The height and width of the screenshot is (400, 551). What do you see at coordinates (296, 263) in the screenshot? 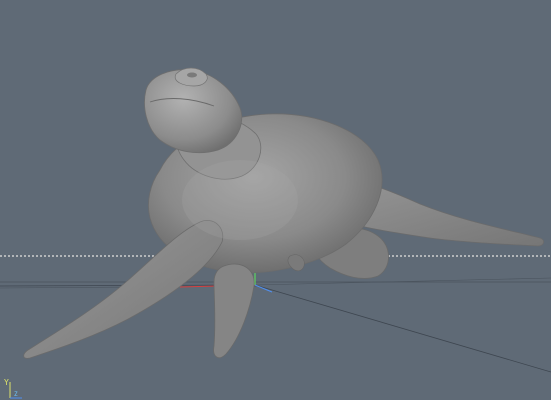
I see `turtle-tail` at bounding box center [296, 263].